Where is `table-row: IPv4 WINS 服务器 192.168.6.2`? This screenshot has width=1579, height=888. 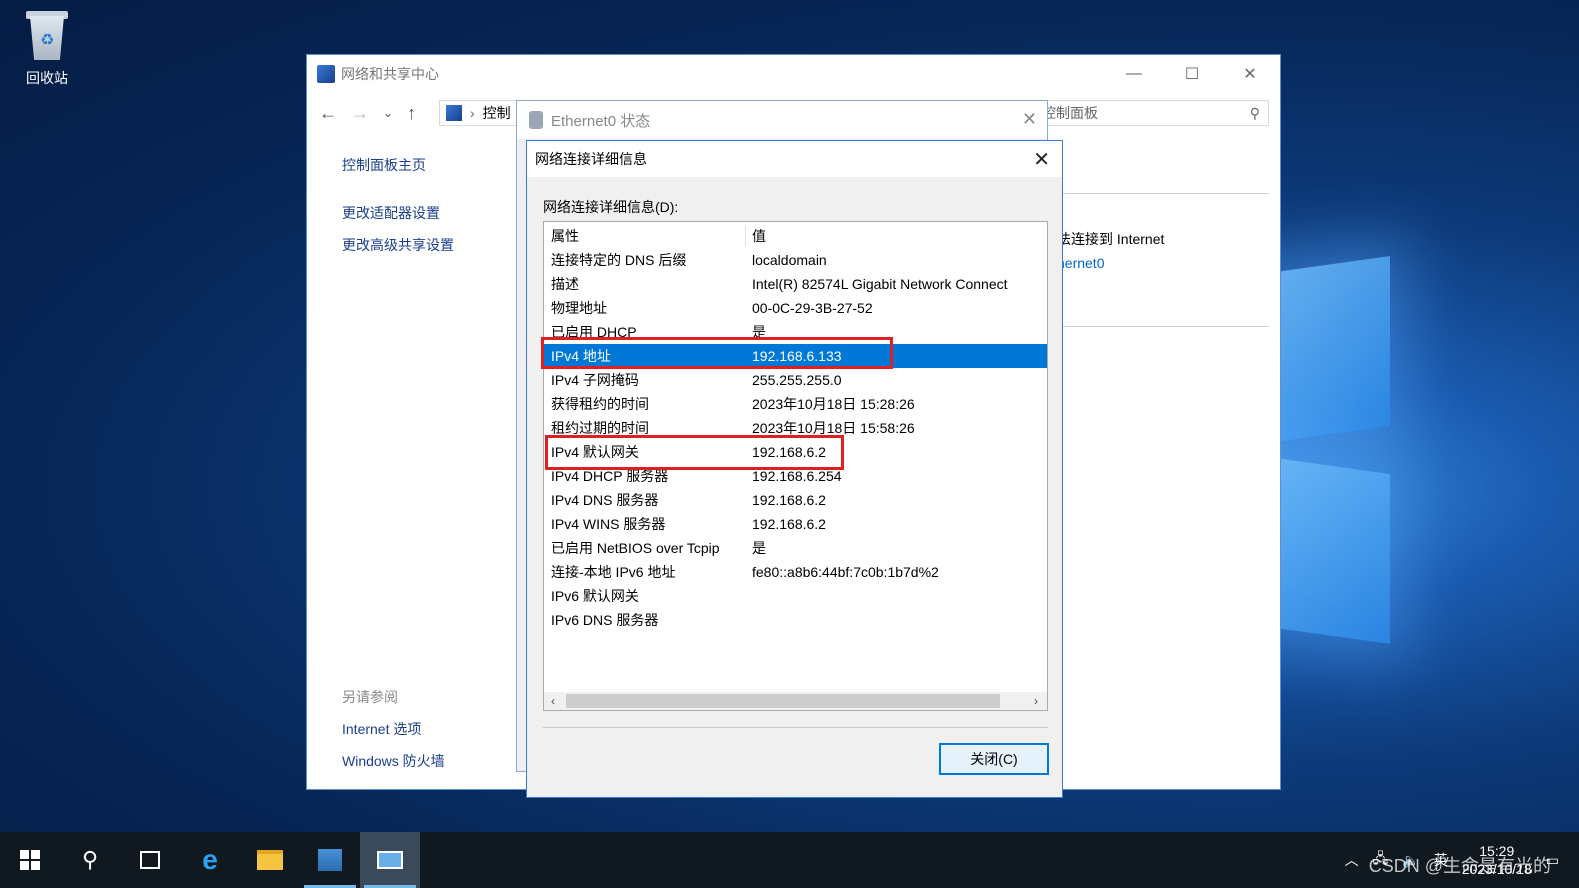
table-row: IPv4 WINS 服务器 192.168.6.2 is located at coordinates (795, 524).